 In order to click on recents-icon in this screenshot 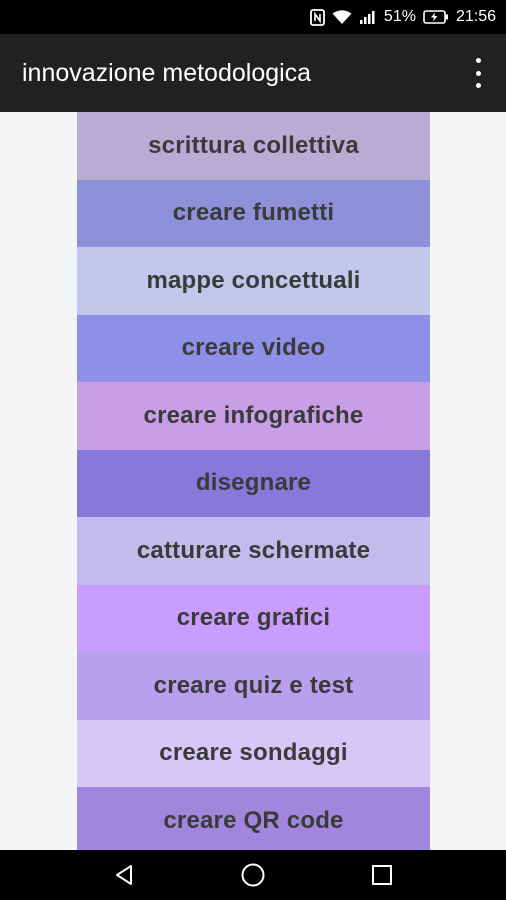, I will do `click(382, 875)`.